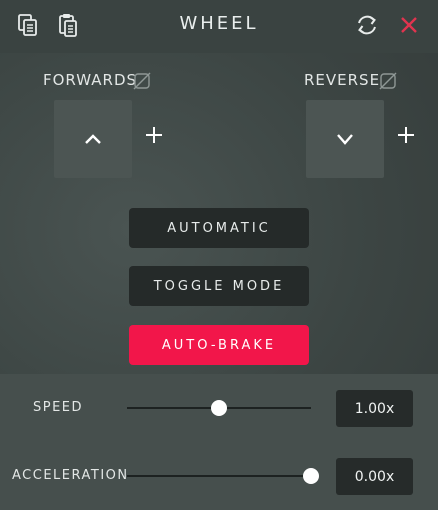 The height and width of the screenshot is (510, 438). Describe the element at coordinates (367, 25) in the screenshot. I see `refresh-icon` at that location.